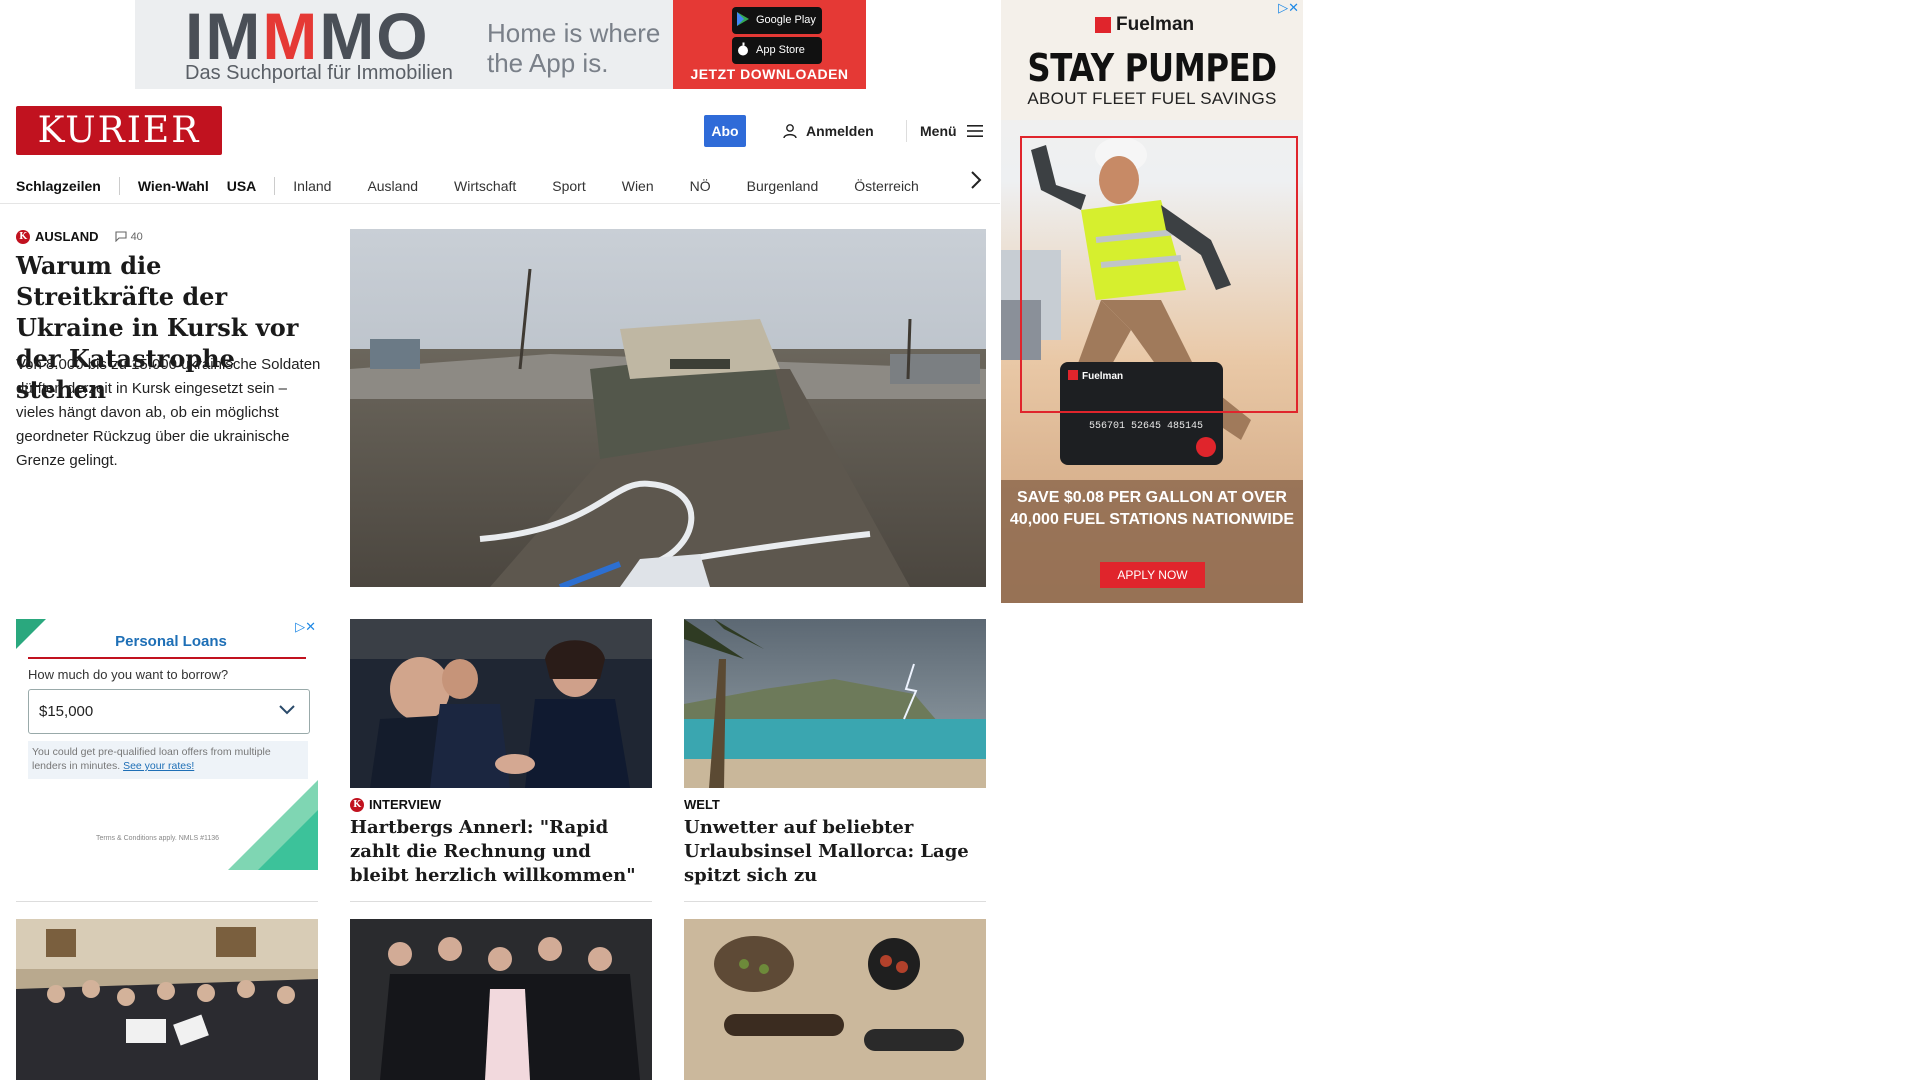 This screenshot has width=1920, height=1080. Describe the element at coordinates (1146, 426) in the screenshot. I see `card-number-text: 556701 52645 485145` at that location.